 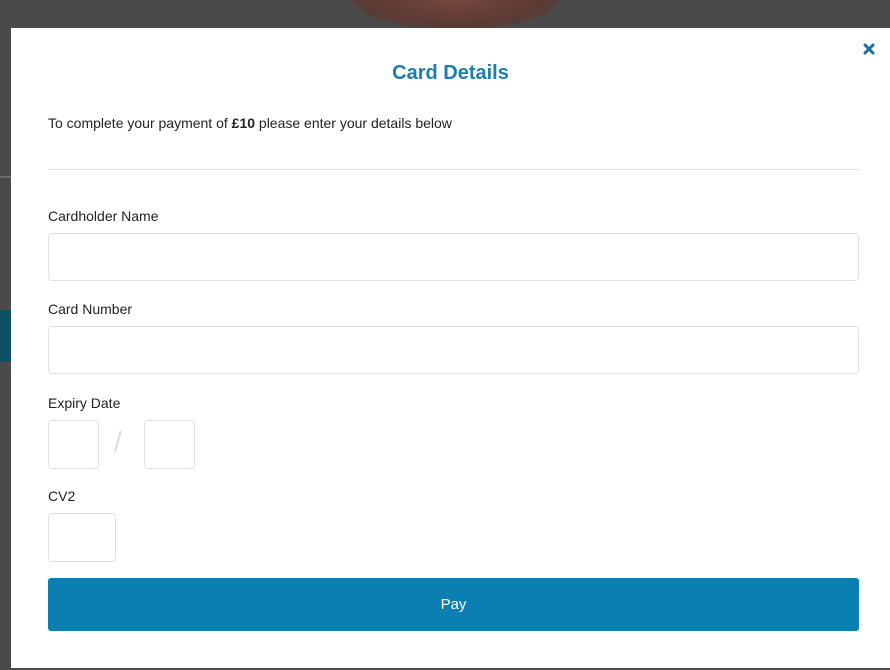 What do you see at coordinates (243, 123) in the screenshot?
I see `payment-amount: £10` at bounding box center [243, 123].